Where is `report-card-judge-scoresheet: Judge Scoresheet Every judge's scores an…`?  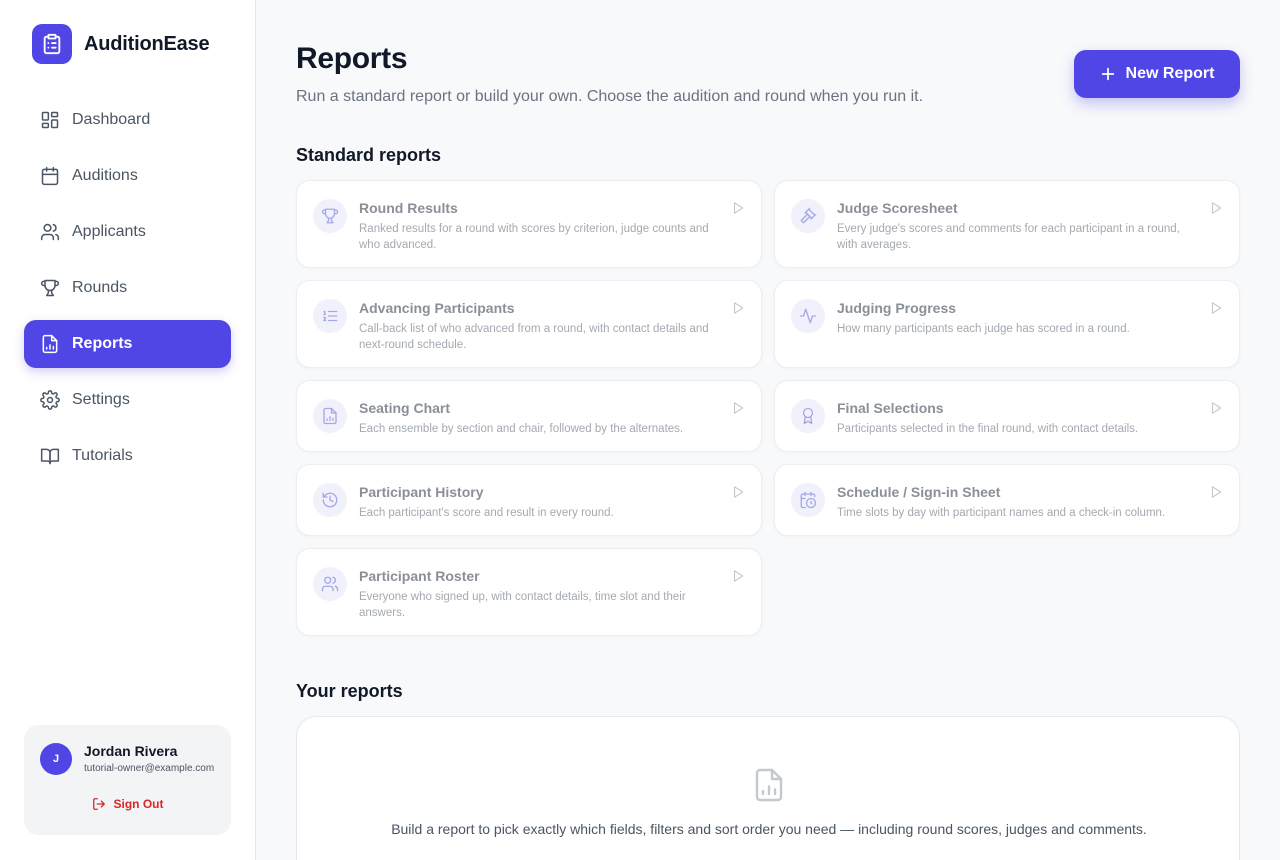 report-card-judge-scoresheet: Judge Scoresheet Every judge's scores an… is located at coordinates (1007, 224).